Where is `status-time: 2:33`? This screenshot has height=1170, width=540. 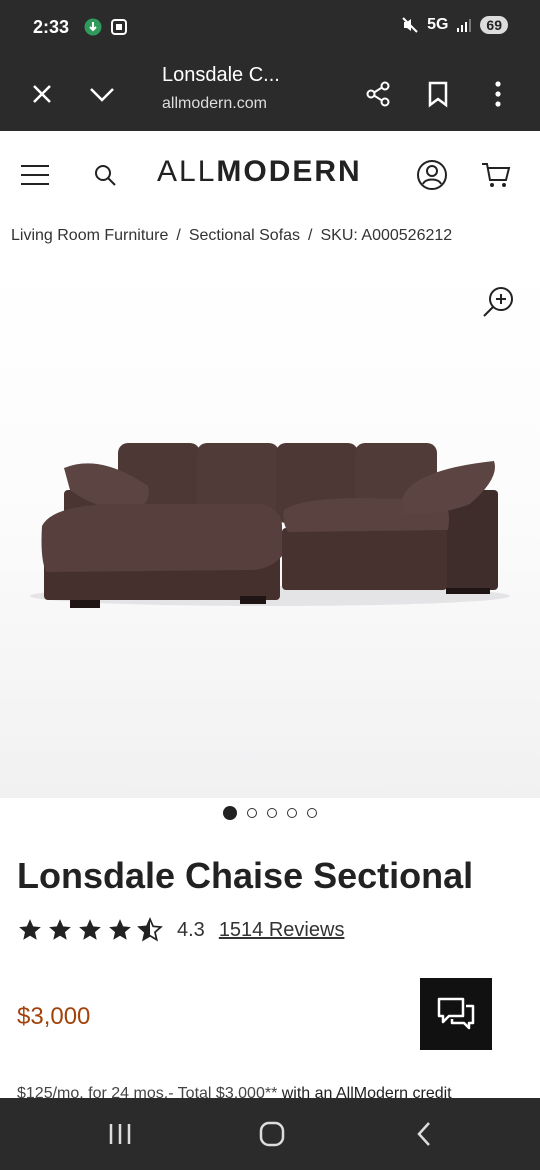 status-time: 2:33 is located at coordinates (51, 27).